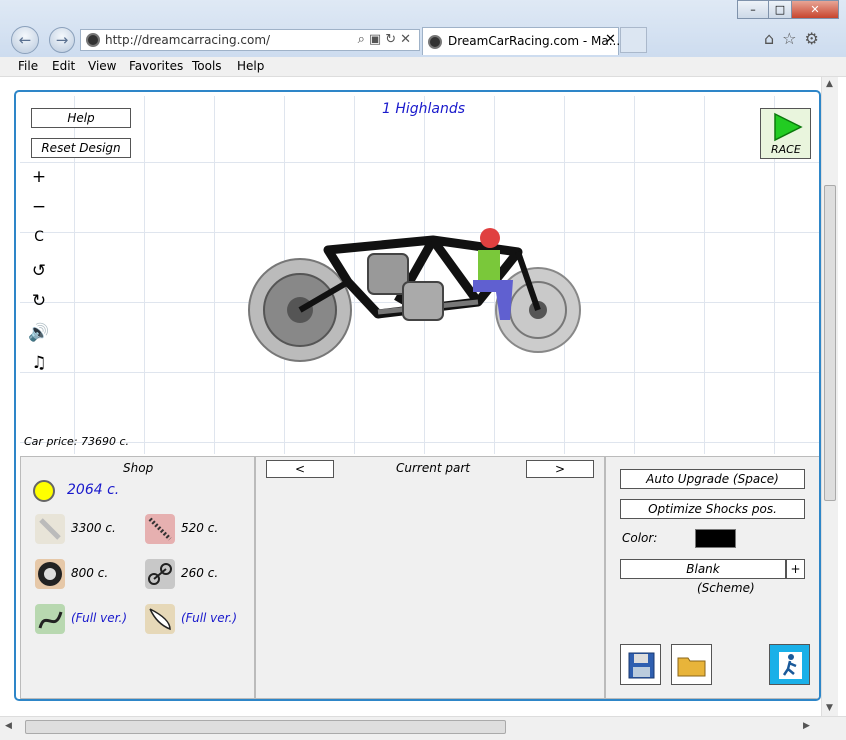 The height and width of the screenshot is (740, 846). Describe the element at coordinates (806, 726) in the screenshot. I see `scroll-right-icon: ▶` at that location.